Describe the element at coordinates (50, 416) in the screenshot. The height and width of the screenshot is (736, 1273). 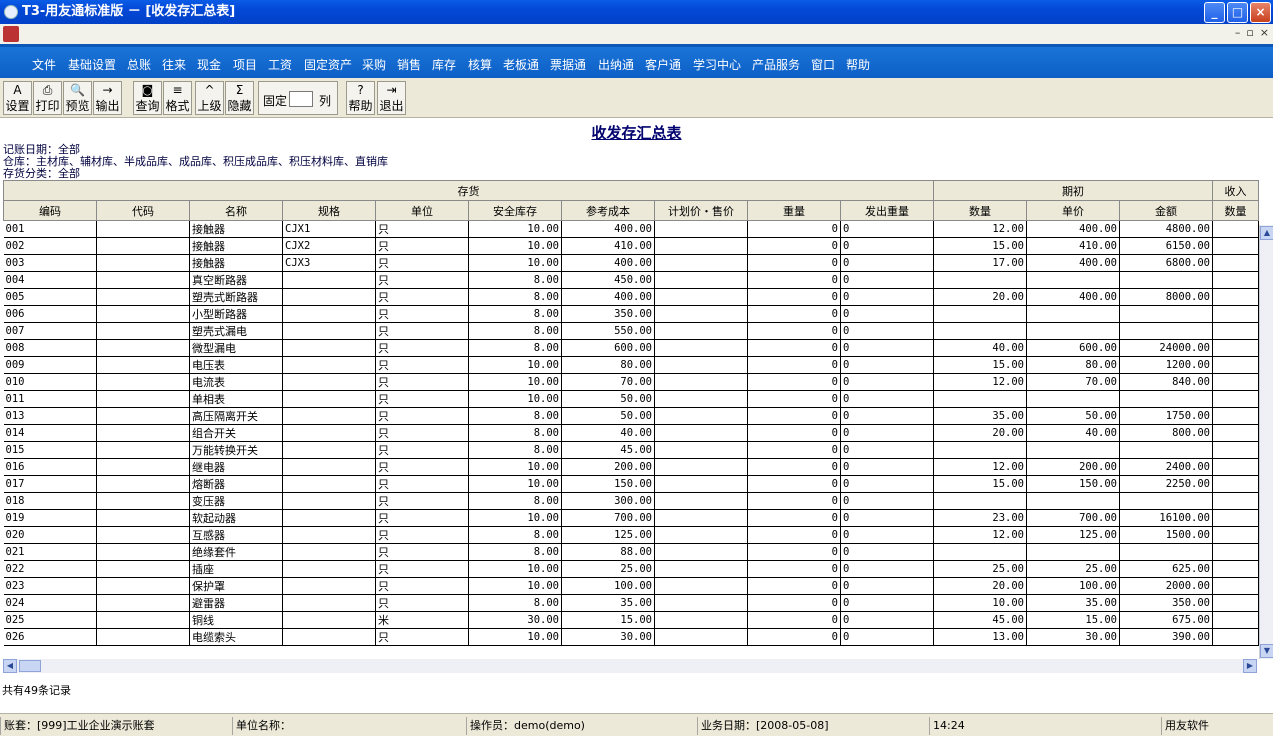
I see `table-cell: 013` at that location.